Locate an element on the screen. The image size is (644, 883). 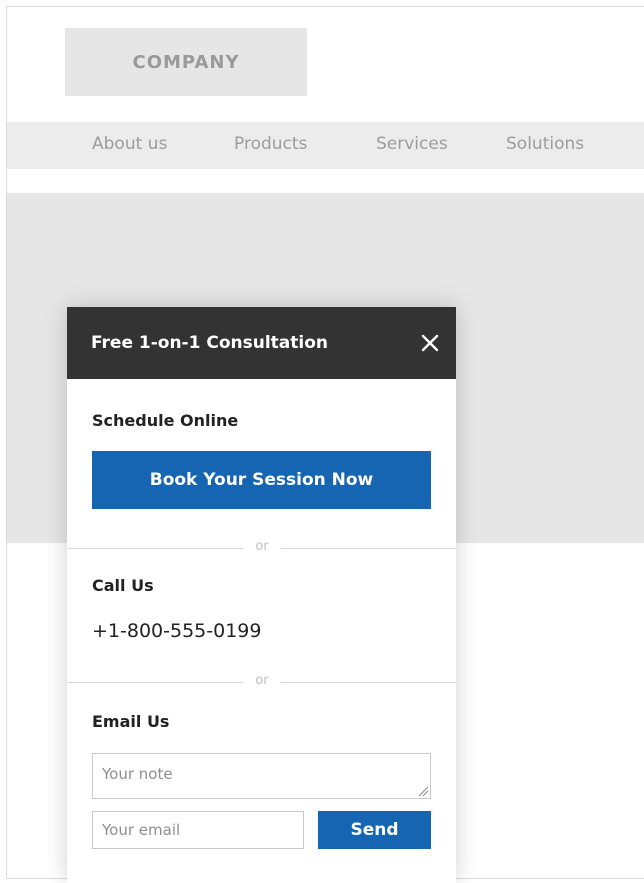
logo-text: COMPANY is located at coordinates (186, 62).